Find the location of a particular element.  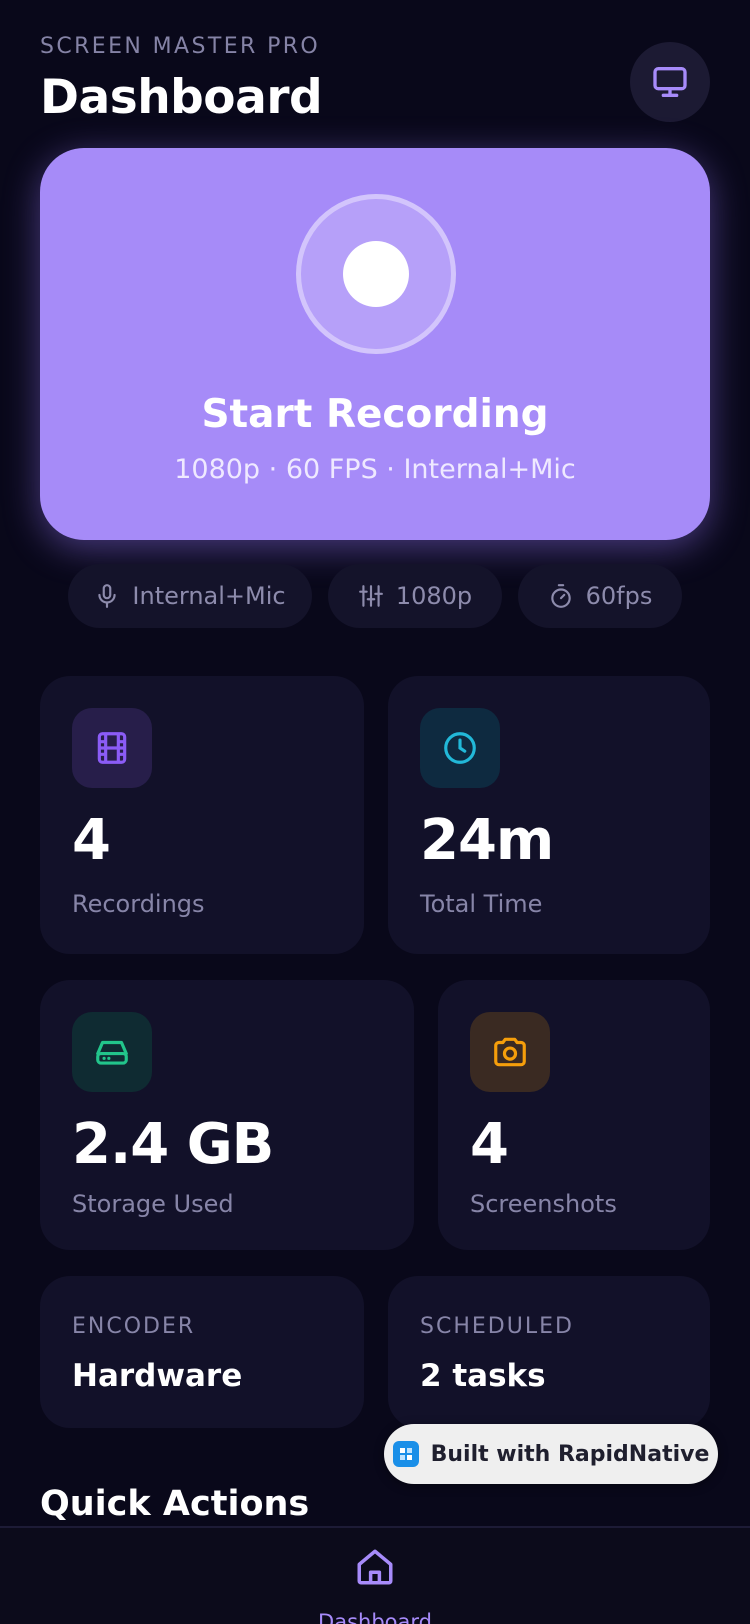

hard-drive-icon-box is located at coordinates (112, 1052).